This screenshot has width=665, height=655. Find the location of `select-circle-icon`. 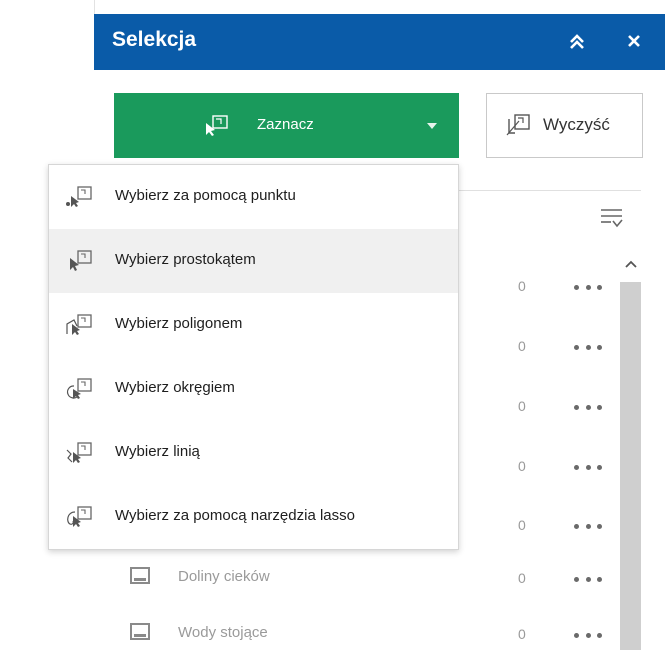

select-circle-icon is located at coordinates (79, 388).